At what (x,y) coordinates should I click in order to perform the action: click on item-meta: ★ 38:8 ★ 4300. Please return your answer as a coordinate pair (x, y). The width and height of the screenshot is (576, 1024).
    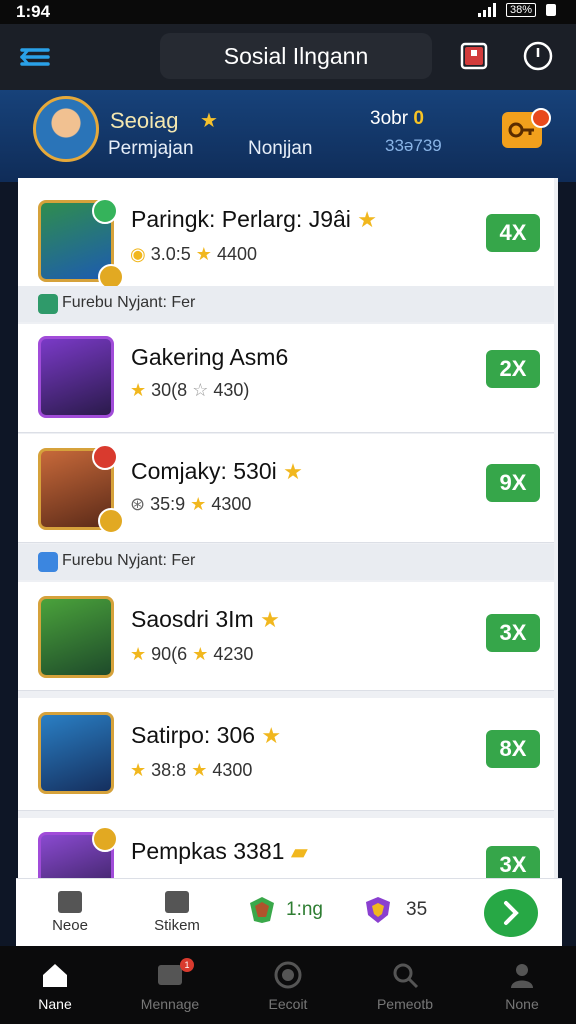
    Looking at the image, I should click on (191, 770).